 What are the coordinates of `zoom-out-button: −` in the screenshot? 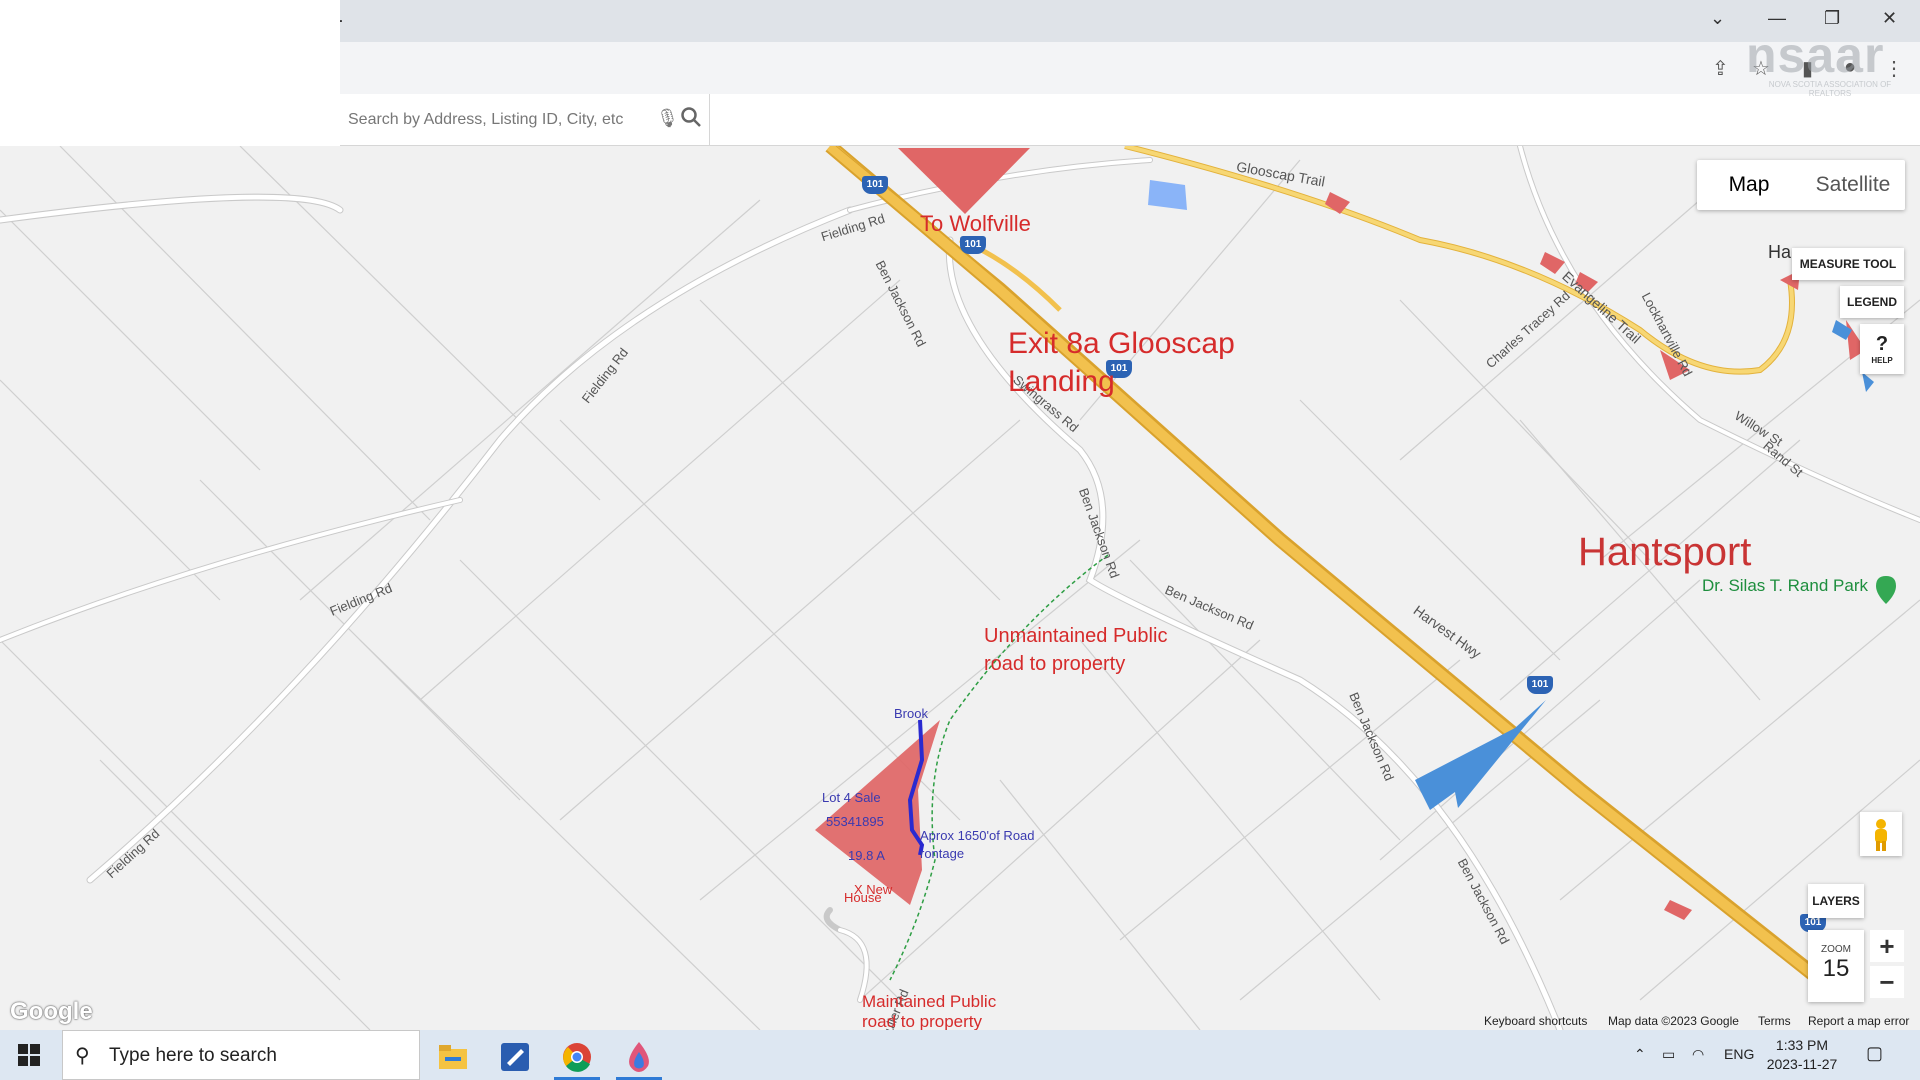 It's located at (1887, 982).